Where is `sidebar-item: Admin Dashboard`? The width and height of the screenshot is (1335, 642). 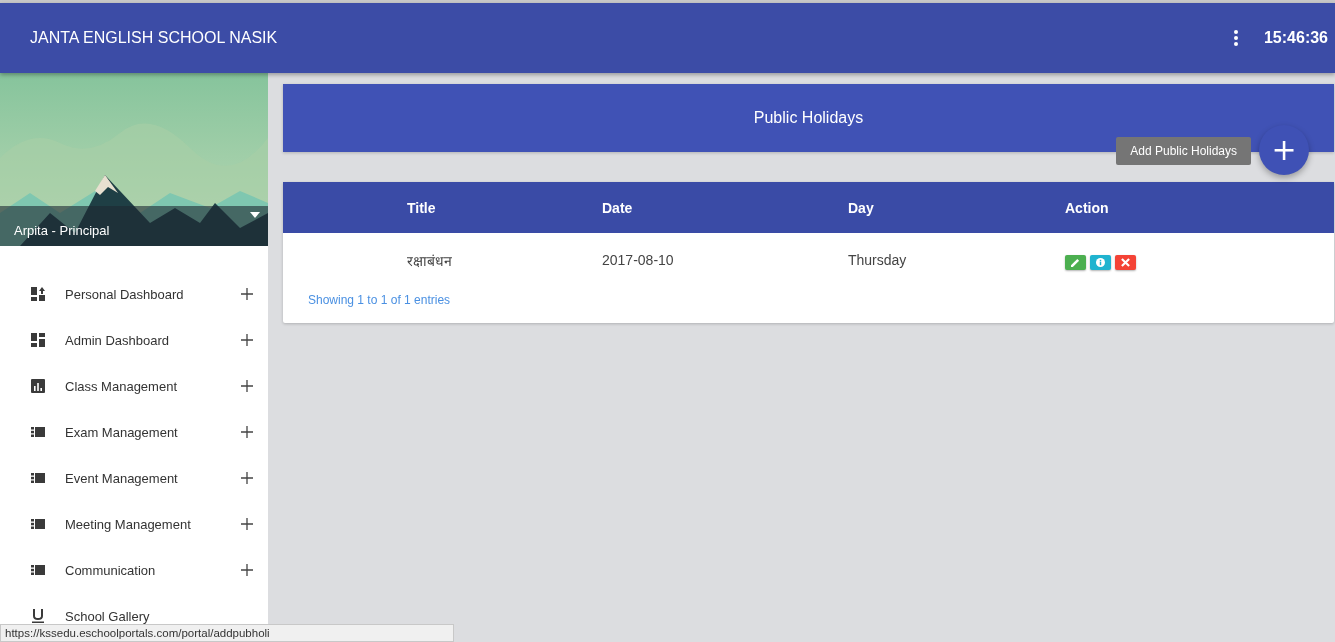
sidebar-item: Admin Dashboard is located at coordinates (134, 340).